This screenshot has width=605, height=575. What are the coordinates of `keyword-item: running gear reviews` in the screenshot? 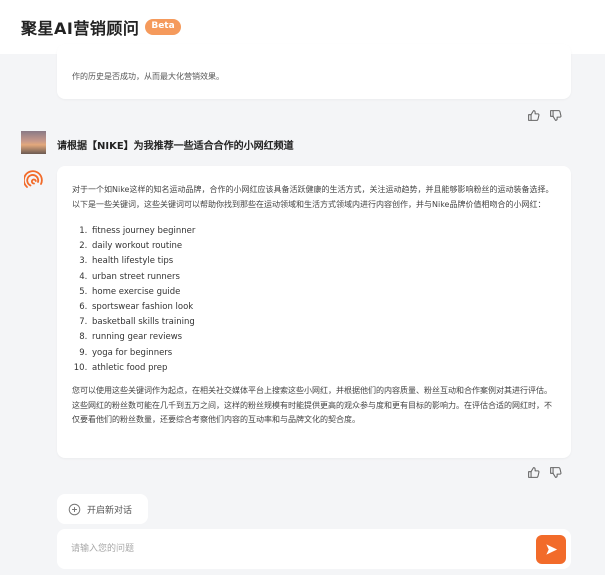 It's located at (323, 337).